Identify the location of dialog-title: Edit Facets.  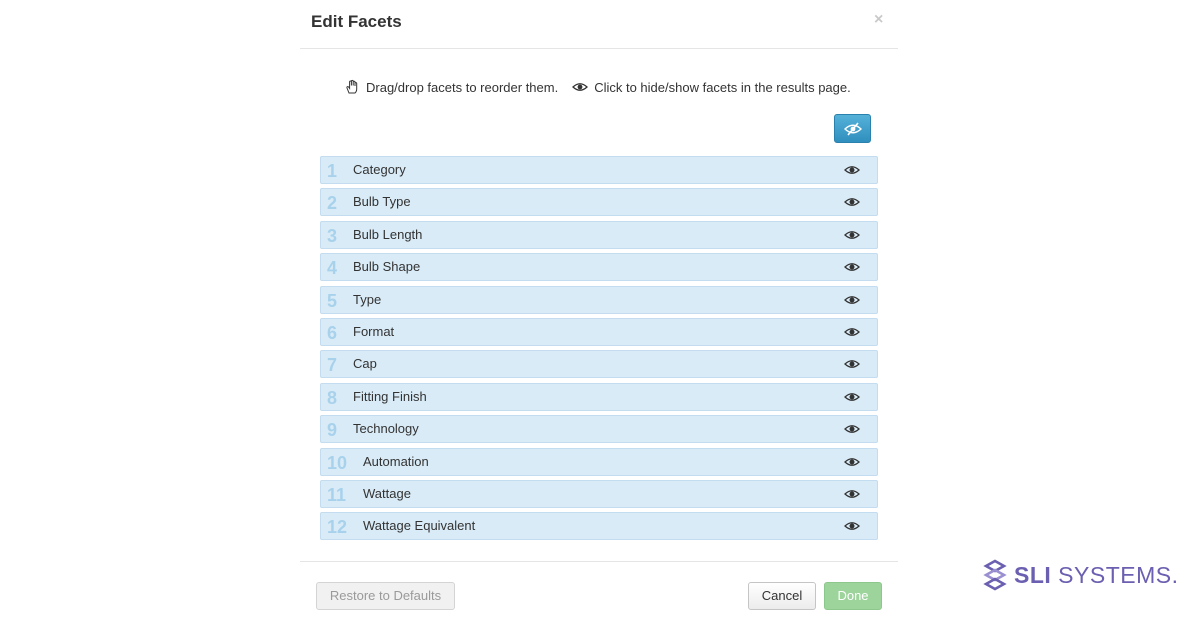
(356, 21).